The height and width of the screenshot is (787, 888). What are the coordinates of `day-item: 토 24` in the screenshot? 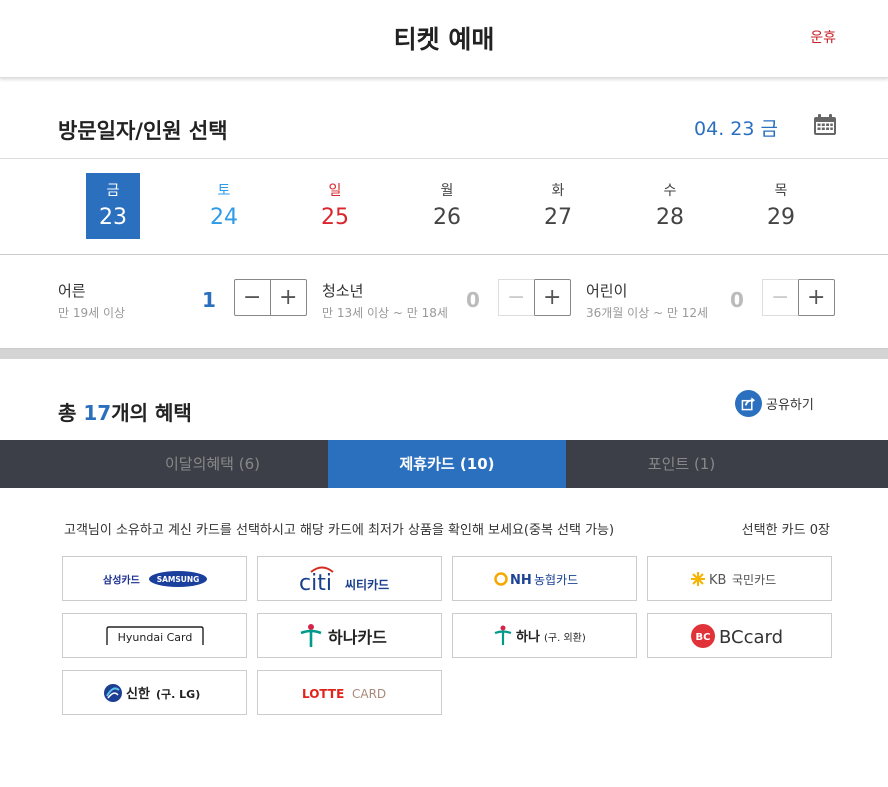 It's located at (224, 206).